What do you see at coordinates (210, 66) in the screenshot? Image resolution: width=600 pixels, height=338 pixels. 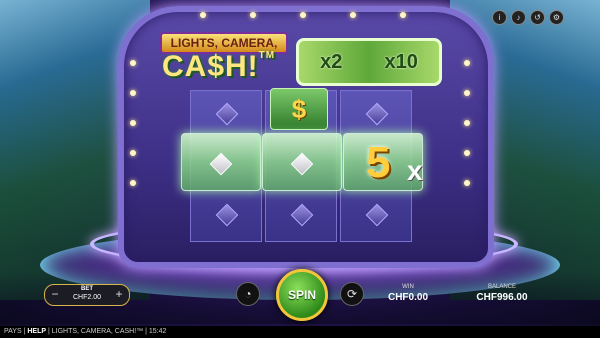 I see `logo-cash: CA$H!` at bounding box center [210, 66].